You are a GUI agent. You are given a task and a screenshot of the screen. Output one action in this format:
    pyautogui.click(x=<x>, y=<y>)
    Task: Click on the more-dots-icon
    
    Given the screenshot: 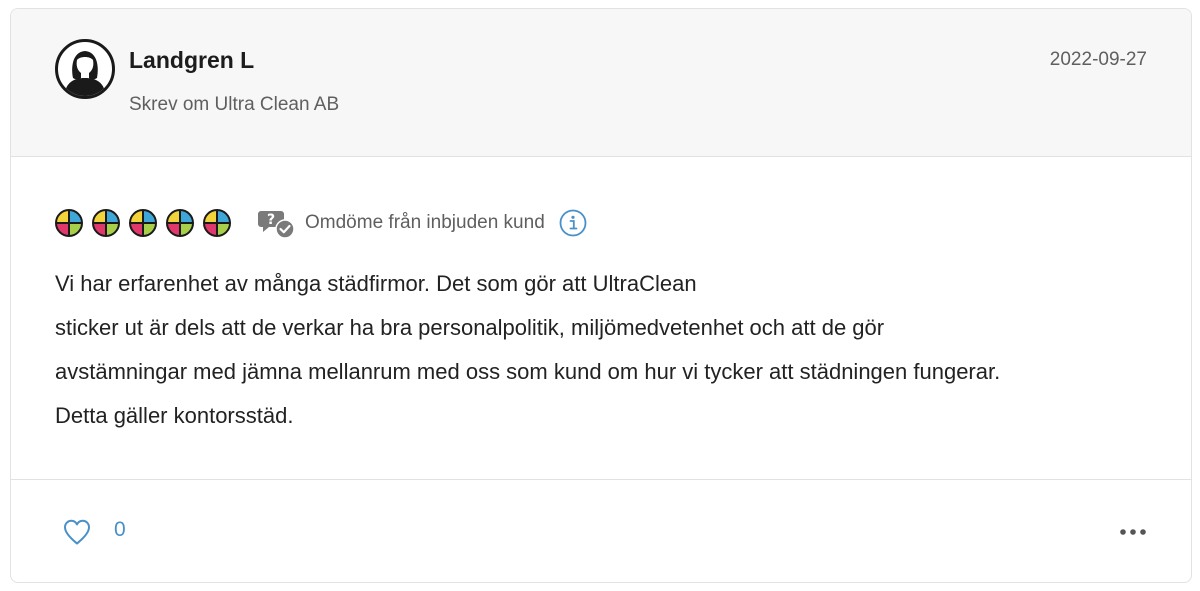 What is the action you would take?
    pyautogui.click(x=1133, y=532)
    